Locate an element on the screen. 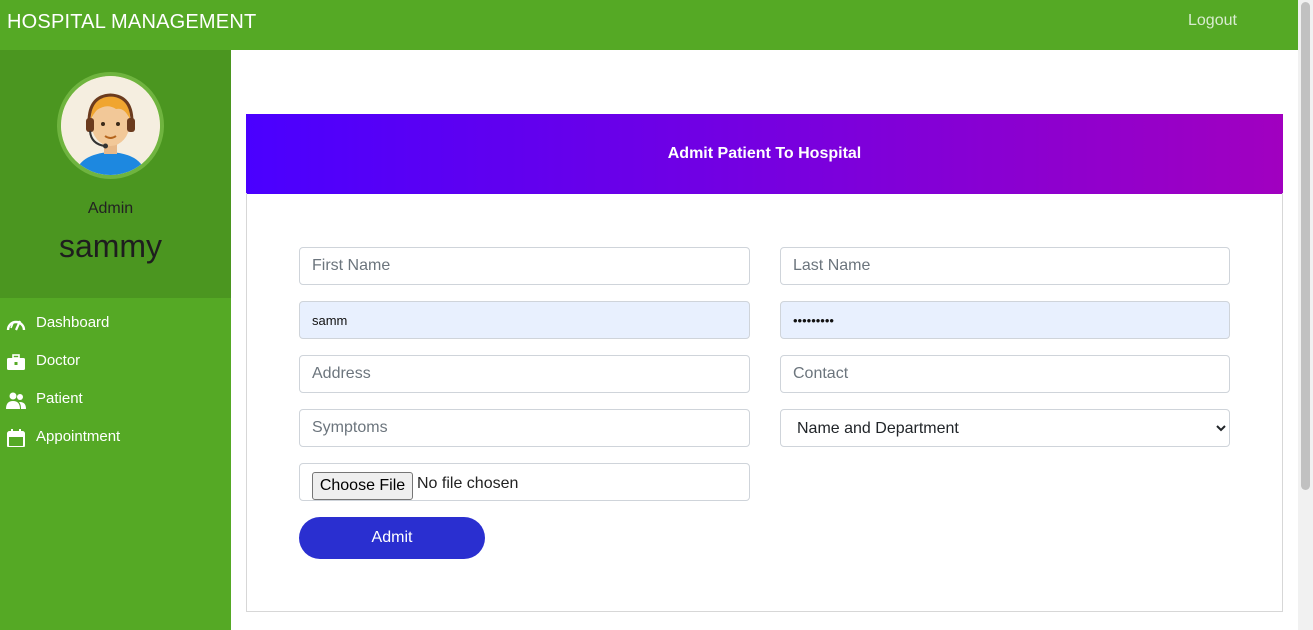 The image size is (1313, 630). address-field is located at coordinates (524, 374).